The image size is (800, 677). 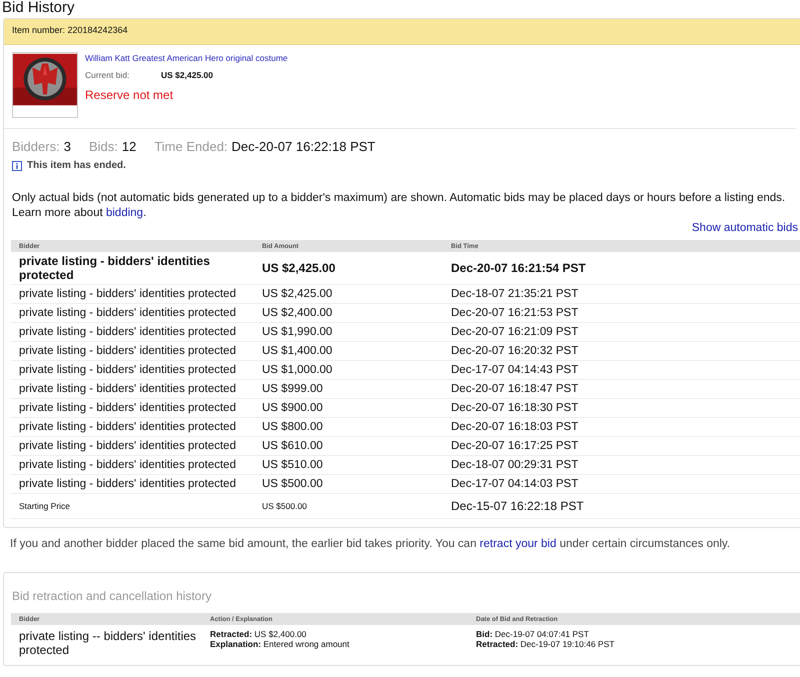 What do you see at coordinates (292, 427) in the screenshot?
I see `bid-amount-cell-text: US $800.00` at bounding box center [292, 427].